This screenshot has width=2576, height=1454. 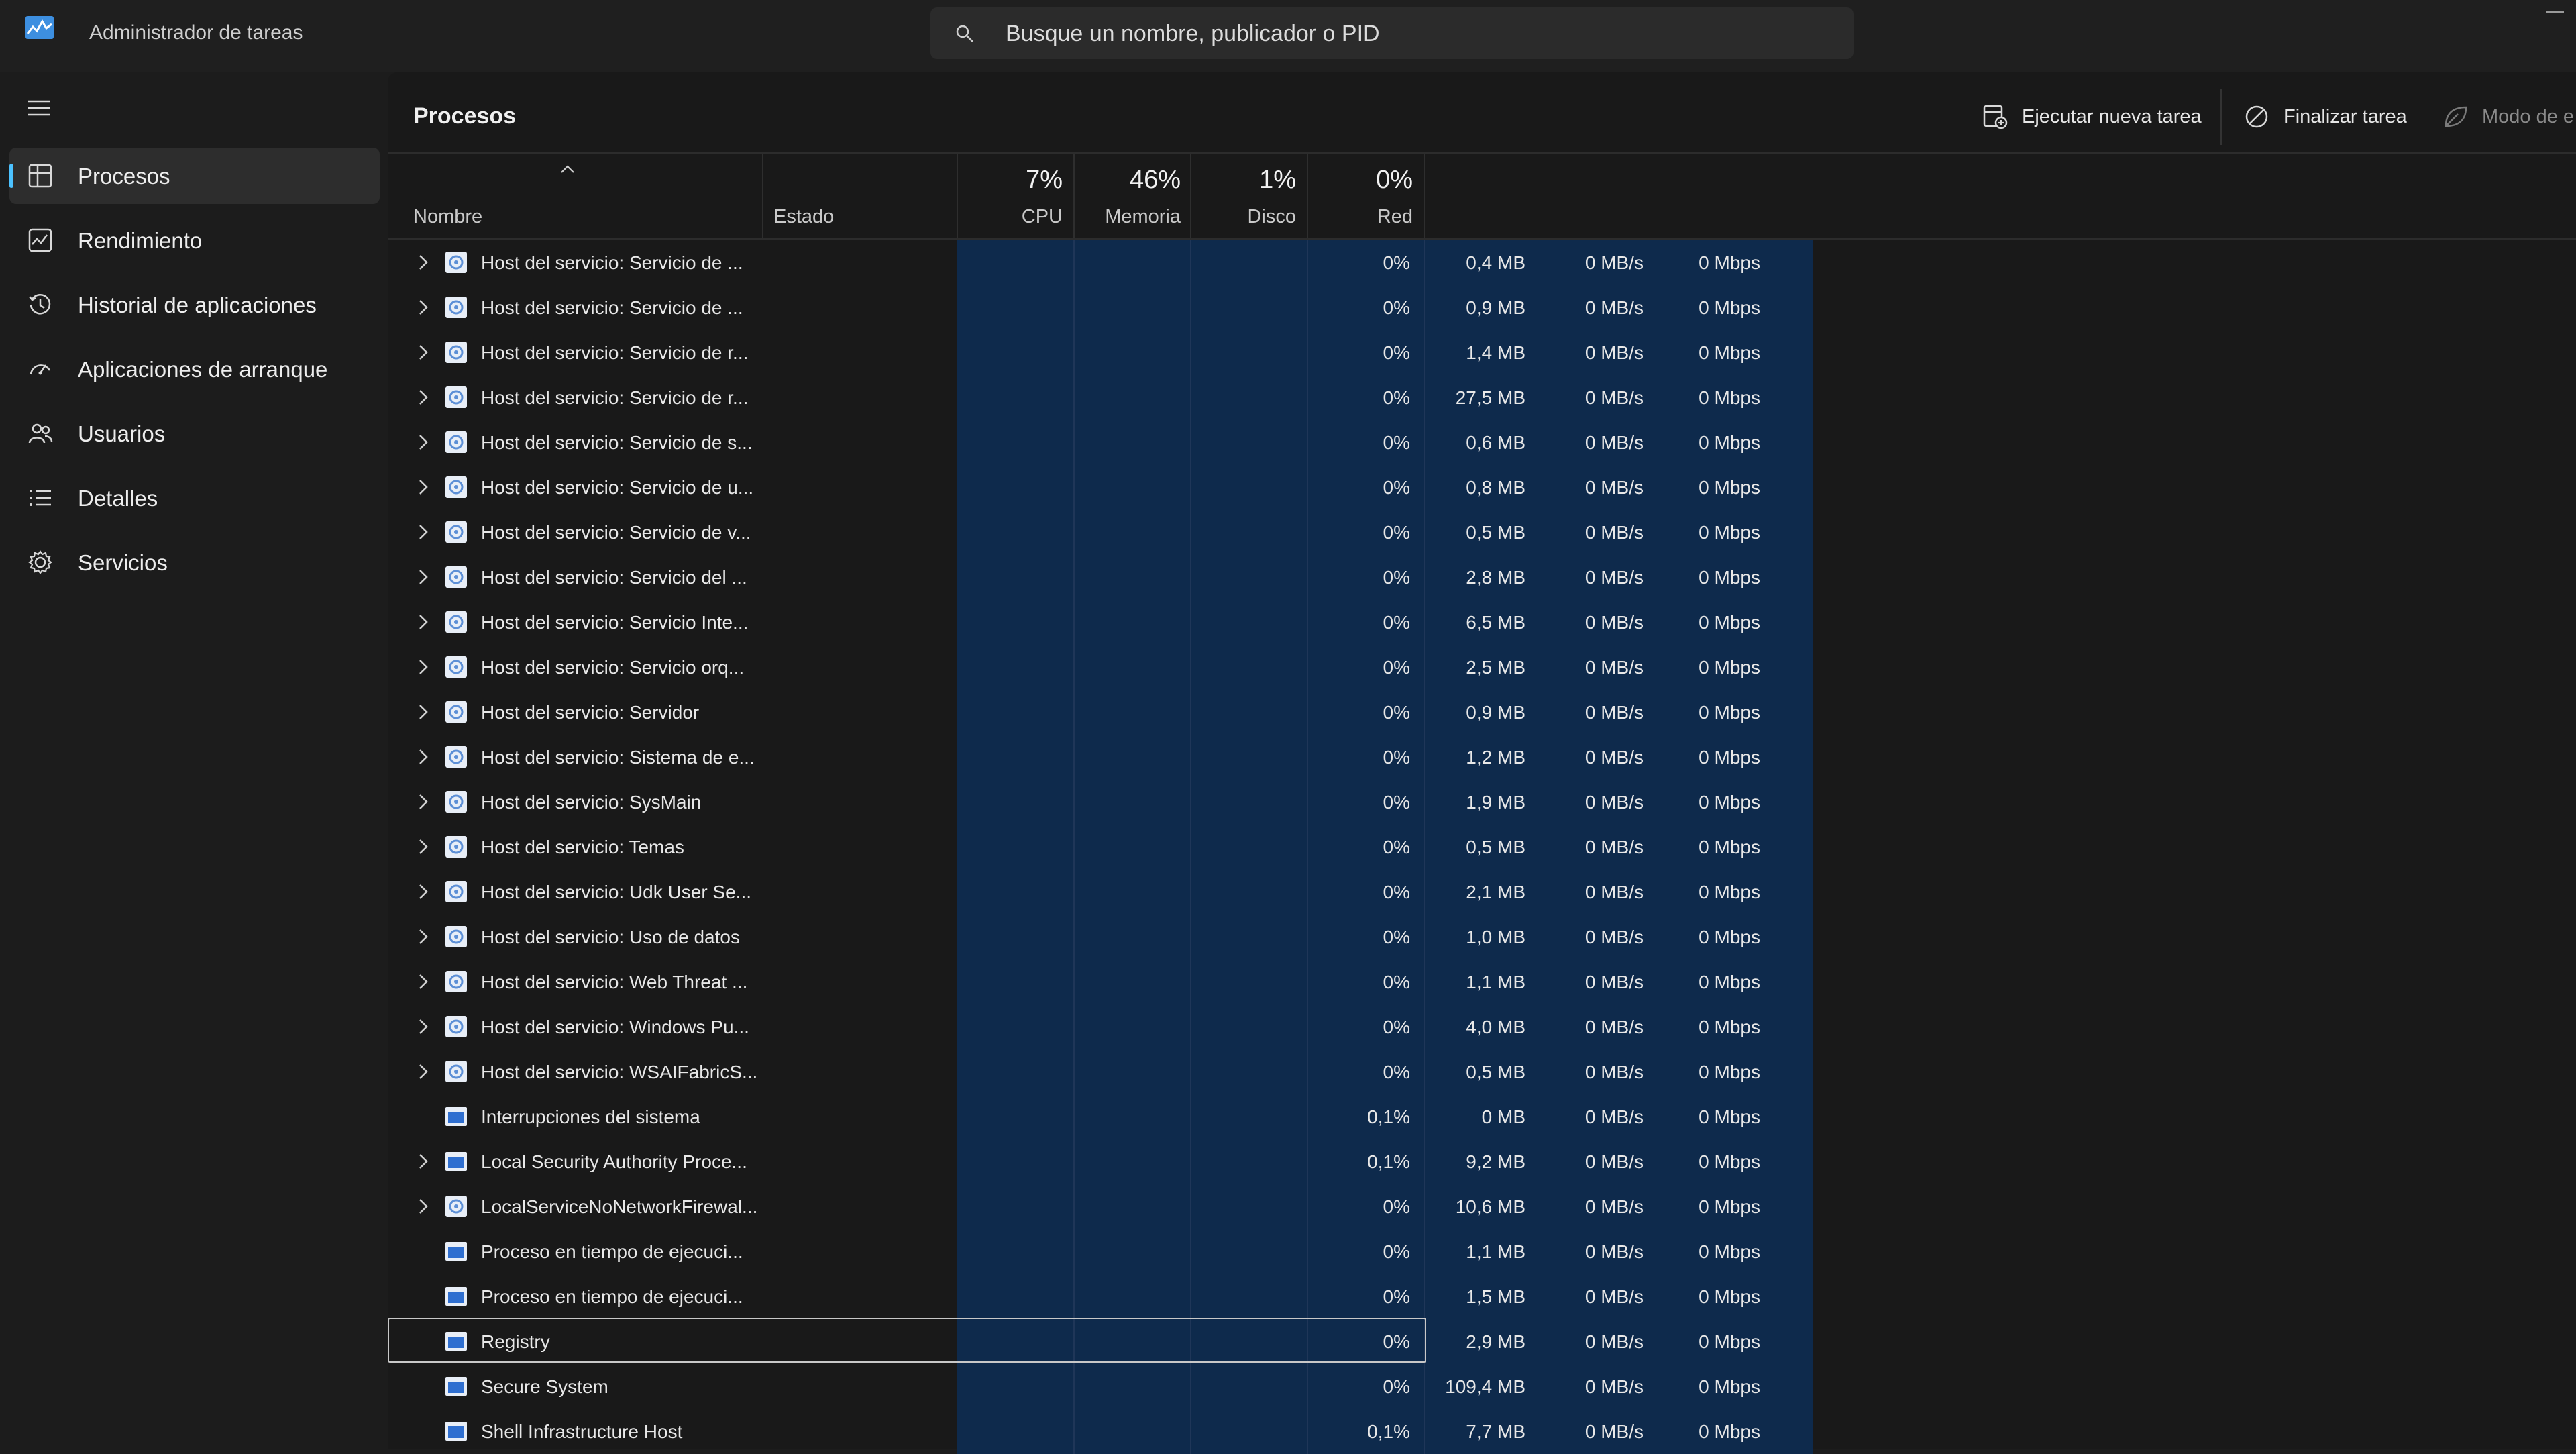 I want to click on sidebar-item-services: Servicios, so click(x=194, y=562).